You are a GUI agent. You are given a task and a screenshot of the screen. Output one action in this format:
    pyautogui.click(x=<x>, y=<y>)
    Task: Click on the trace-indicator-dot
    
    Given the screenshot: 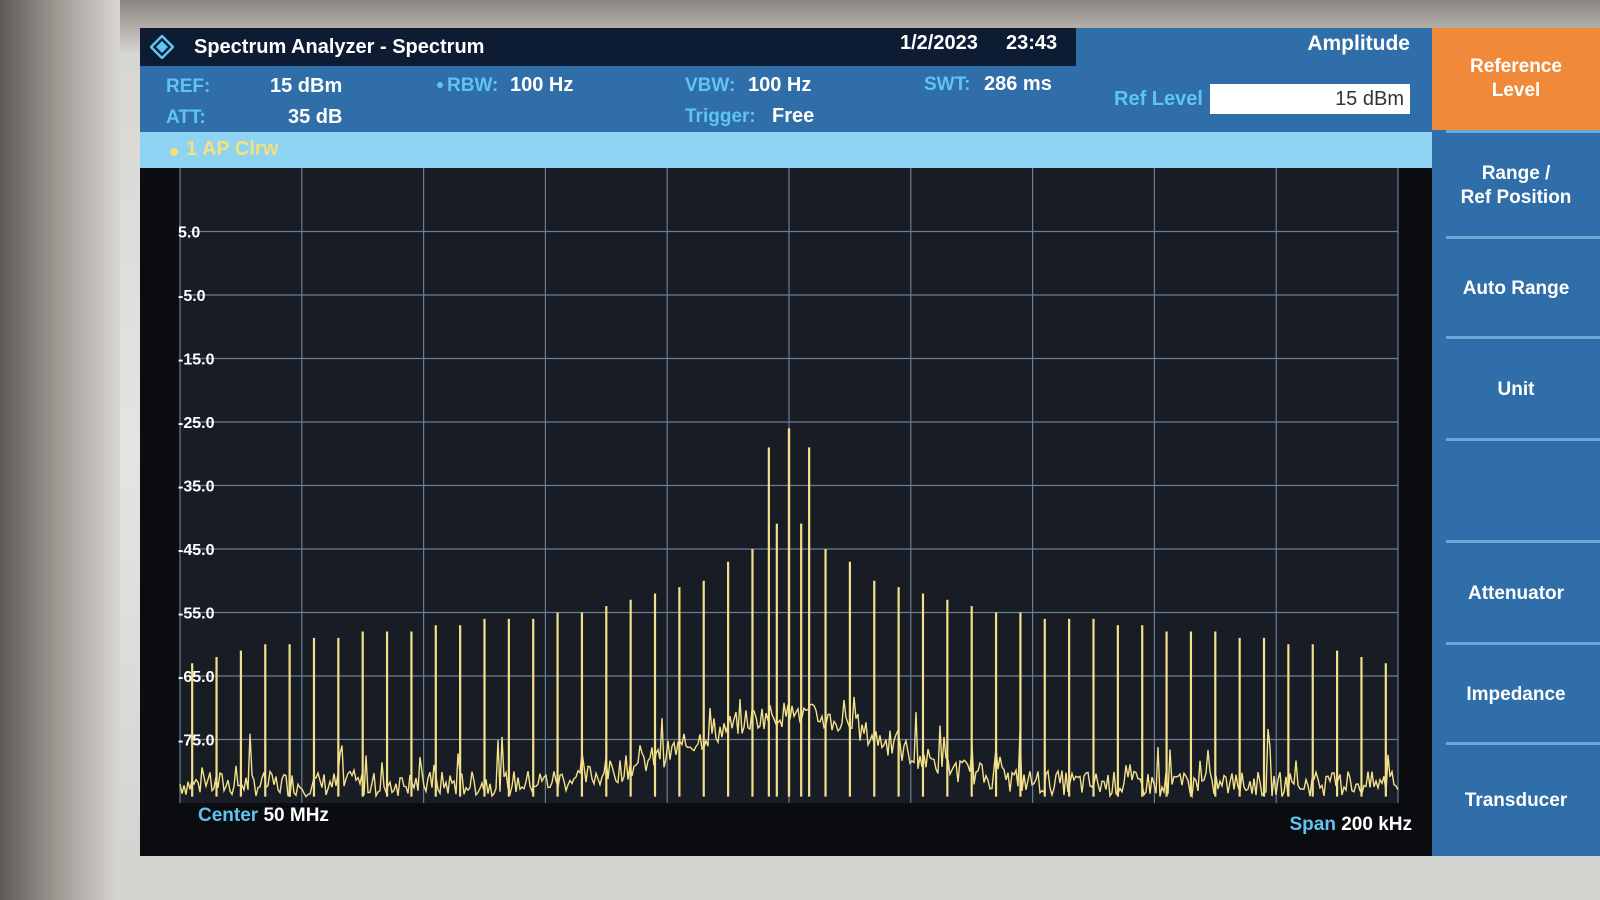 What is the action you would take?
    pyautogui.click(x=174, y=152)
    